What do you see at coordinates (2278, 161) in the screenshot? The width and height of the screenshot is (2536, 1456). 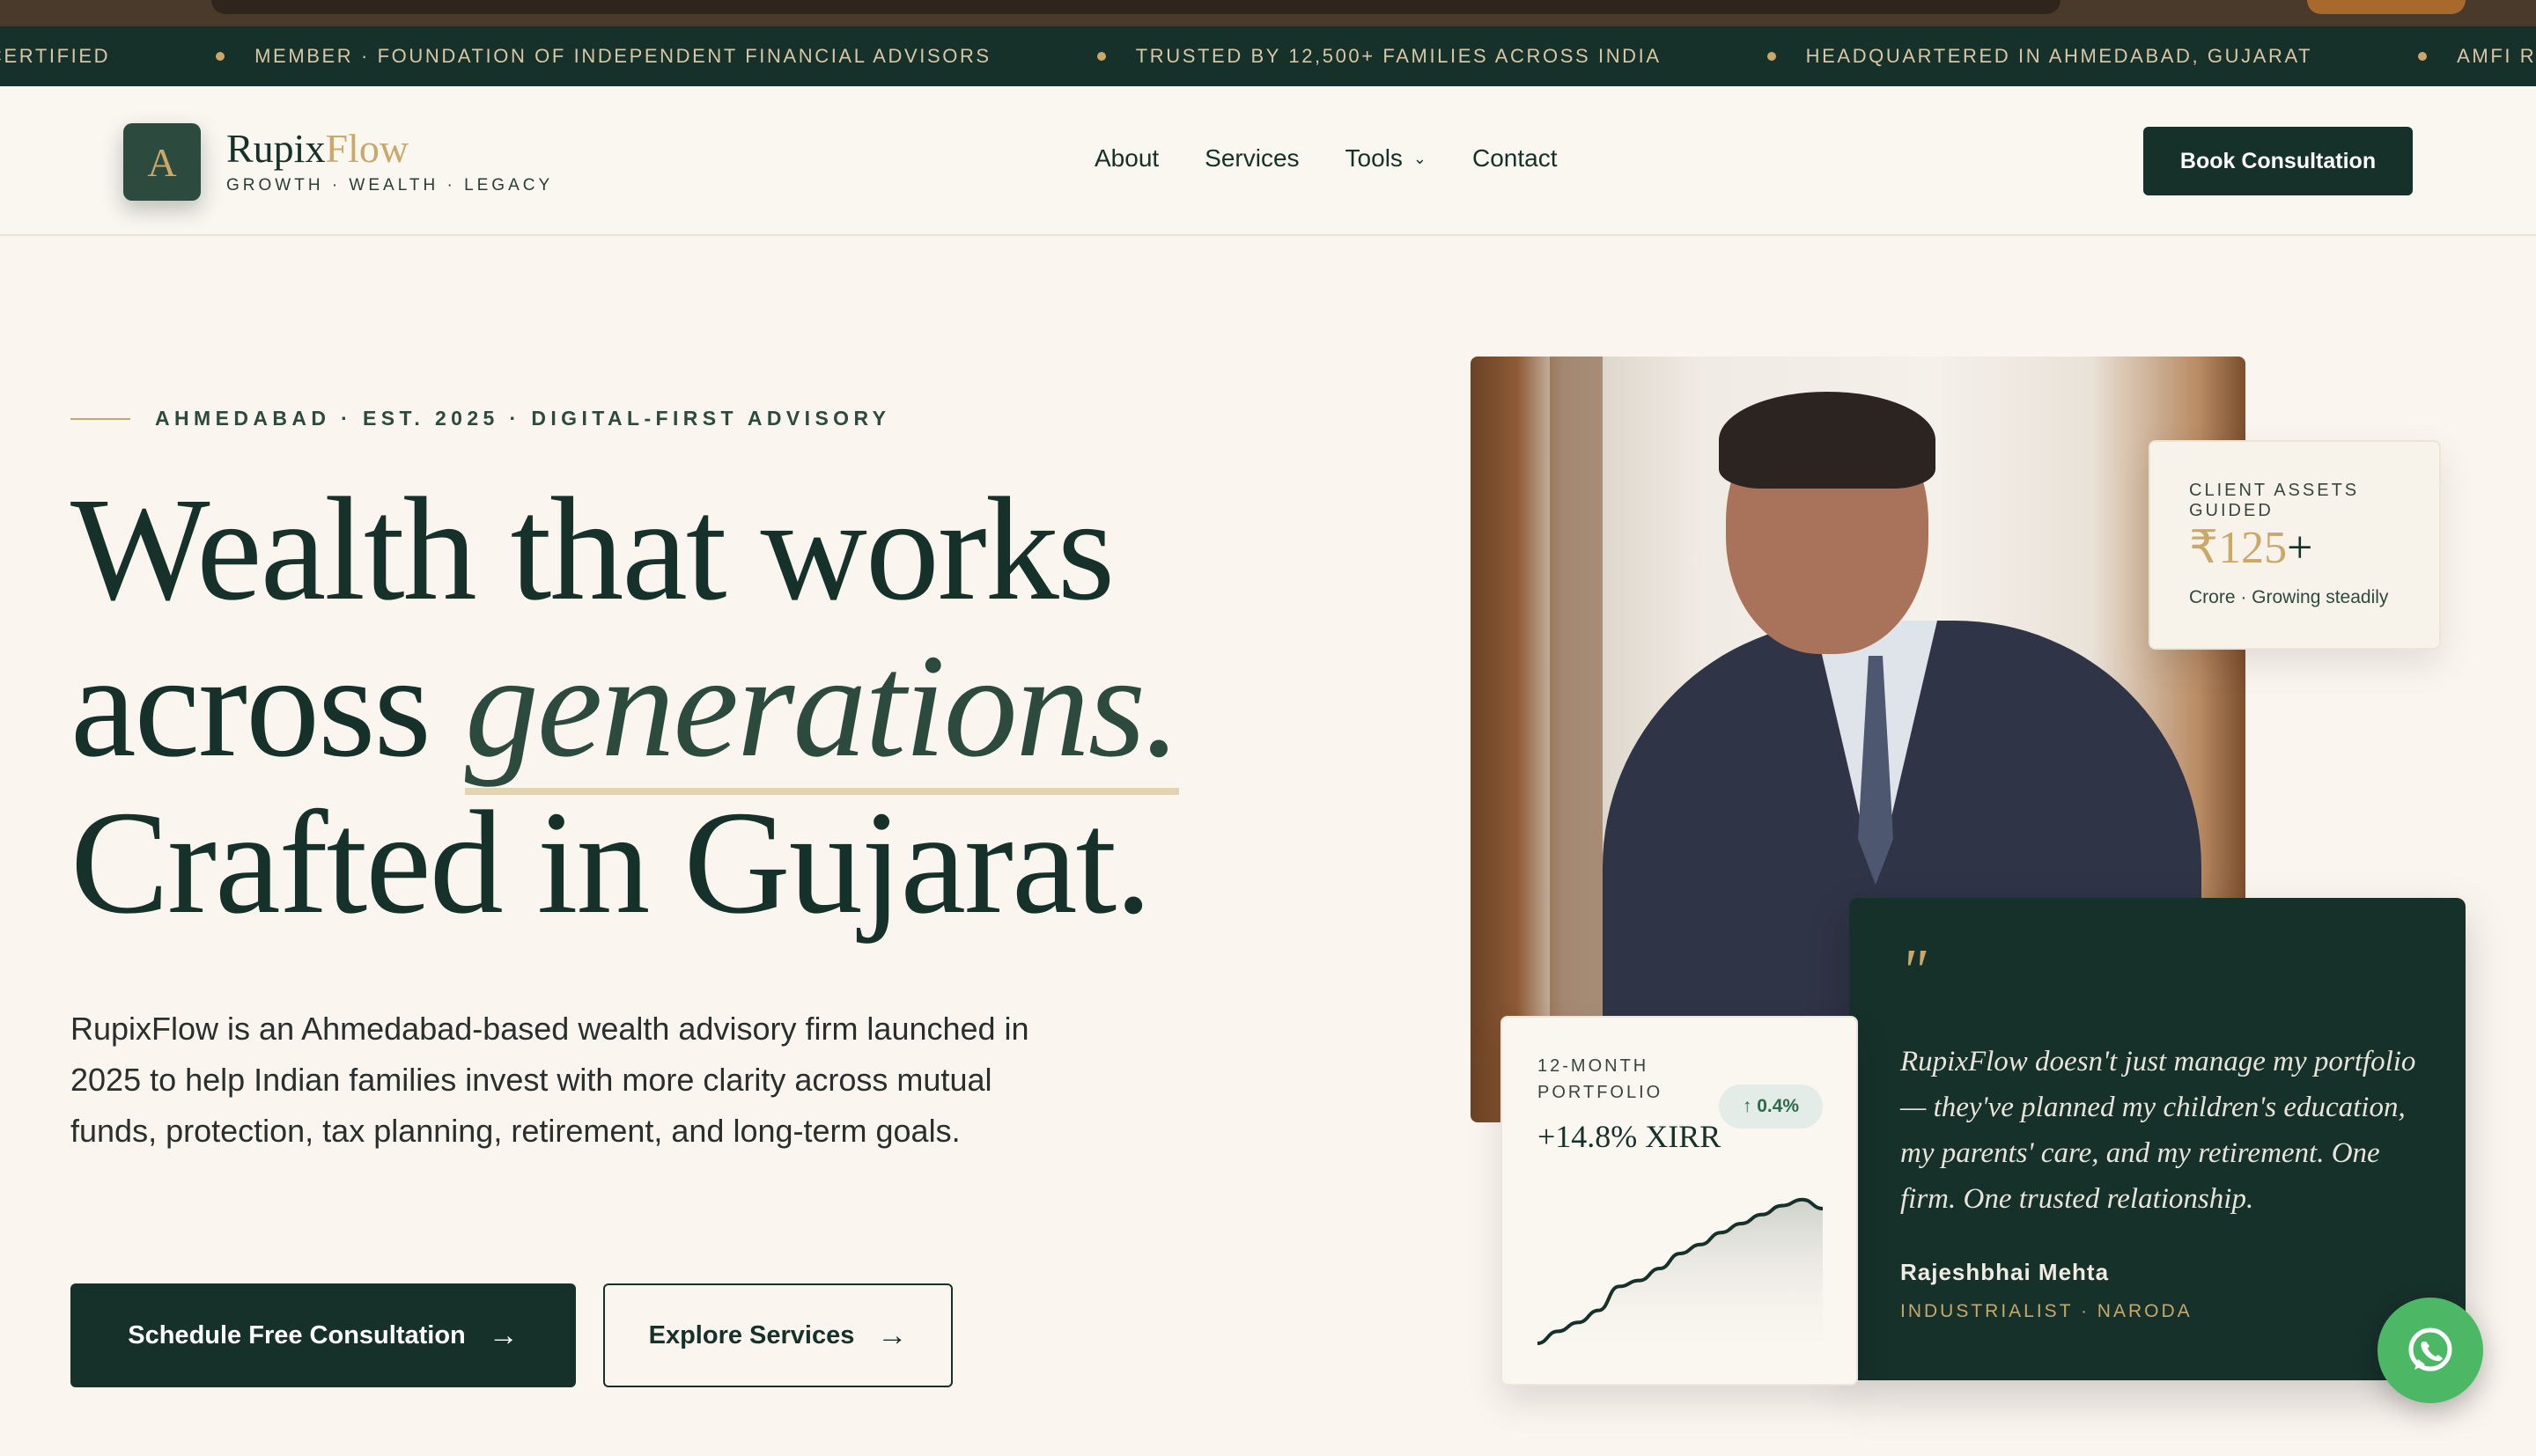 I see `book-consultation-button: Book Consultation` at bounding box center [2278, 161].